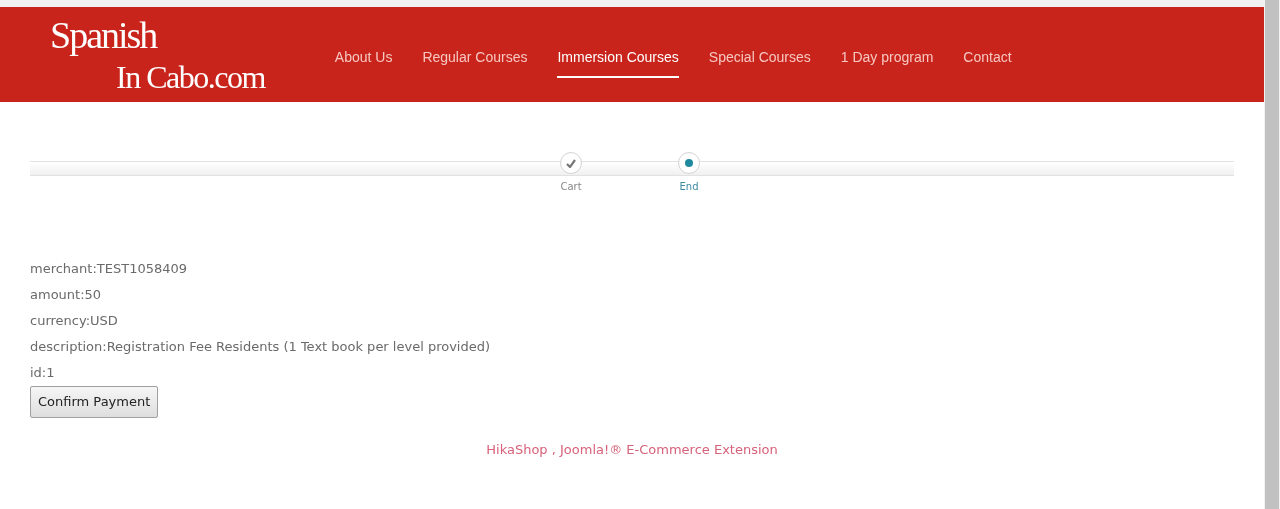 Image resolution: width=1280 pixels, height=509 pixels. I want to click on nav-link: About Us, so click(363, 54).